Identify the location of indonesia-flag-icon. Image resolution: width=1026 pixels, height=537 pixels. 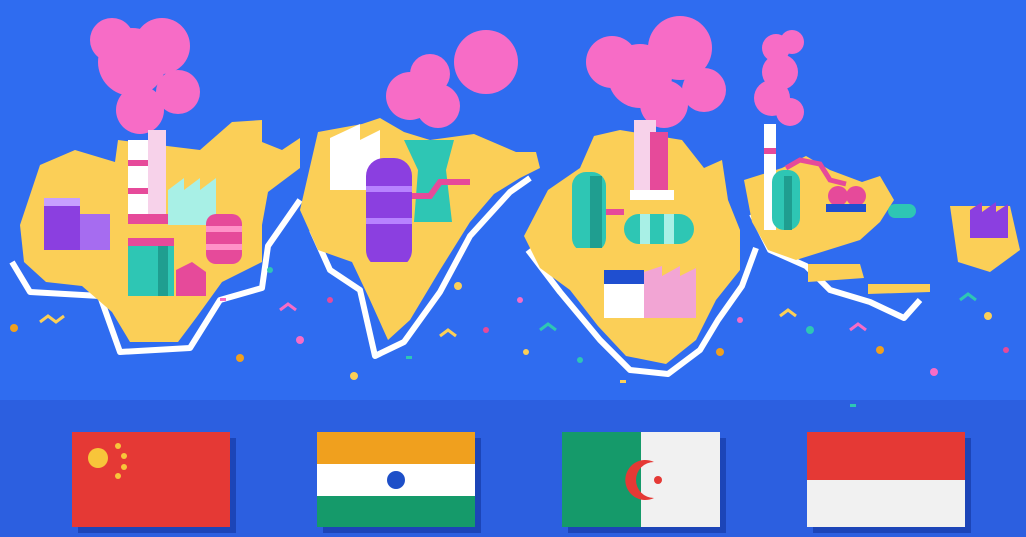
(889, 482).